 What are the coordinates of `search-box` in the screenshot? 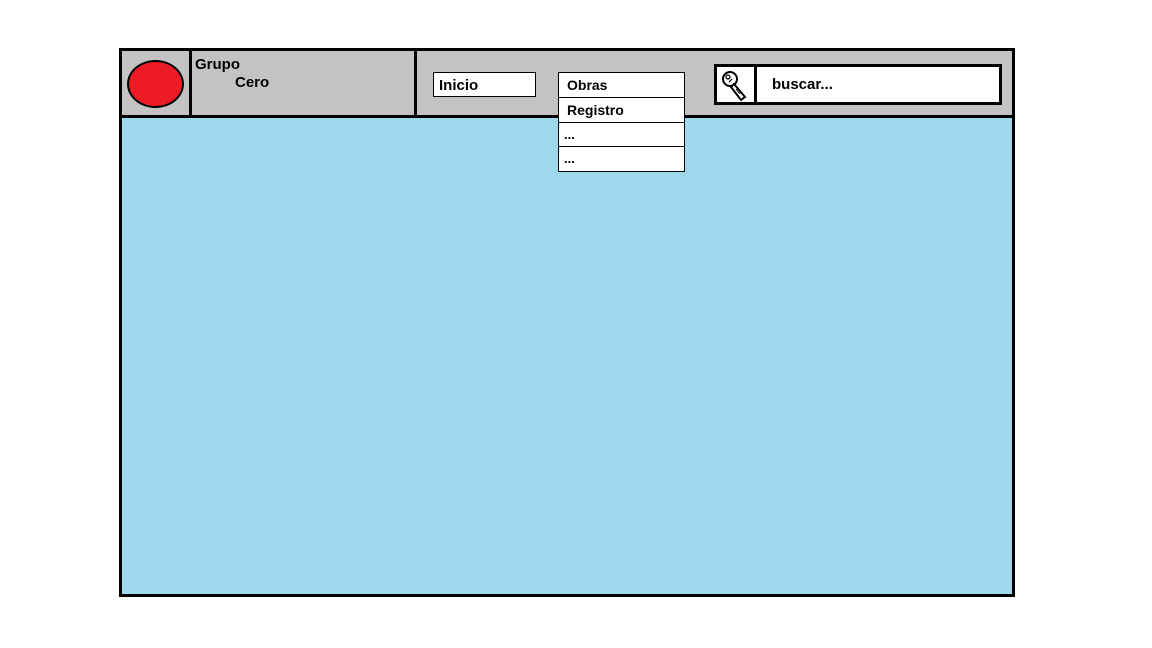 It's located at (858, 84).